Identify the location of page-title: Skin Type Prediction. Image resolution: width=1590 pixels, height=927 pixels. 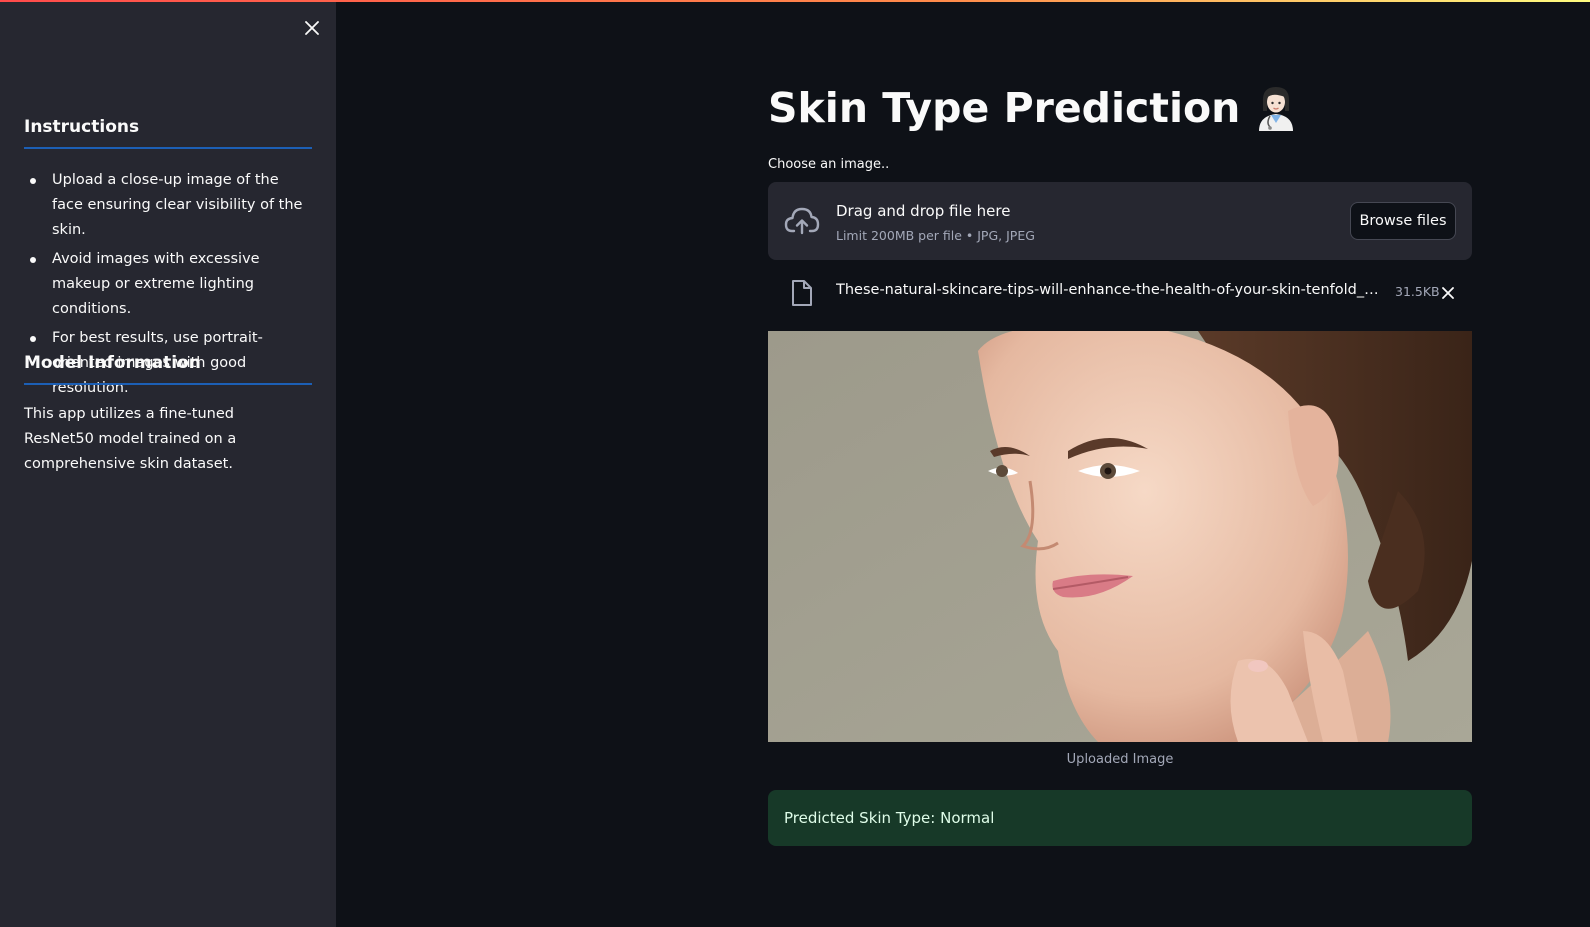
(1033, 108).